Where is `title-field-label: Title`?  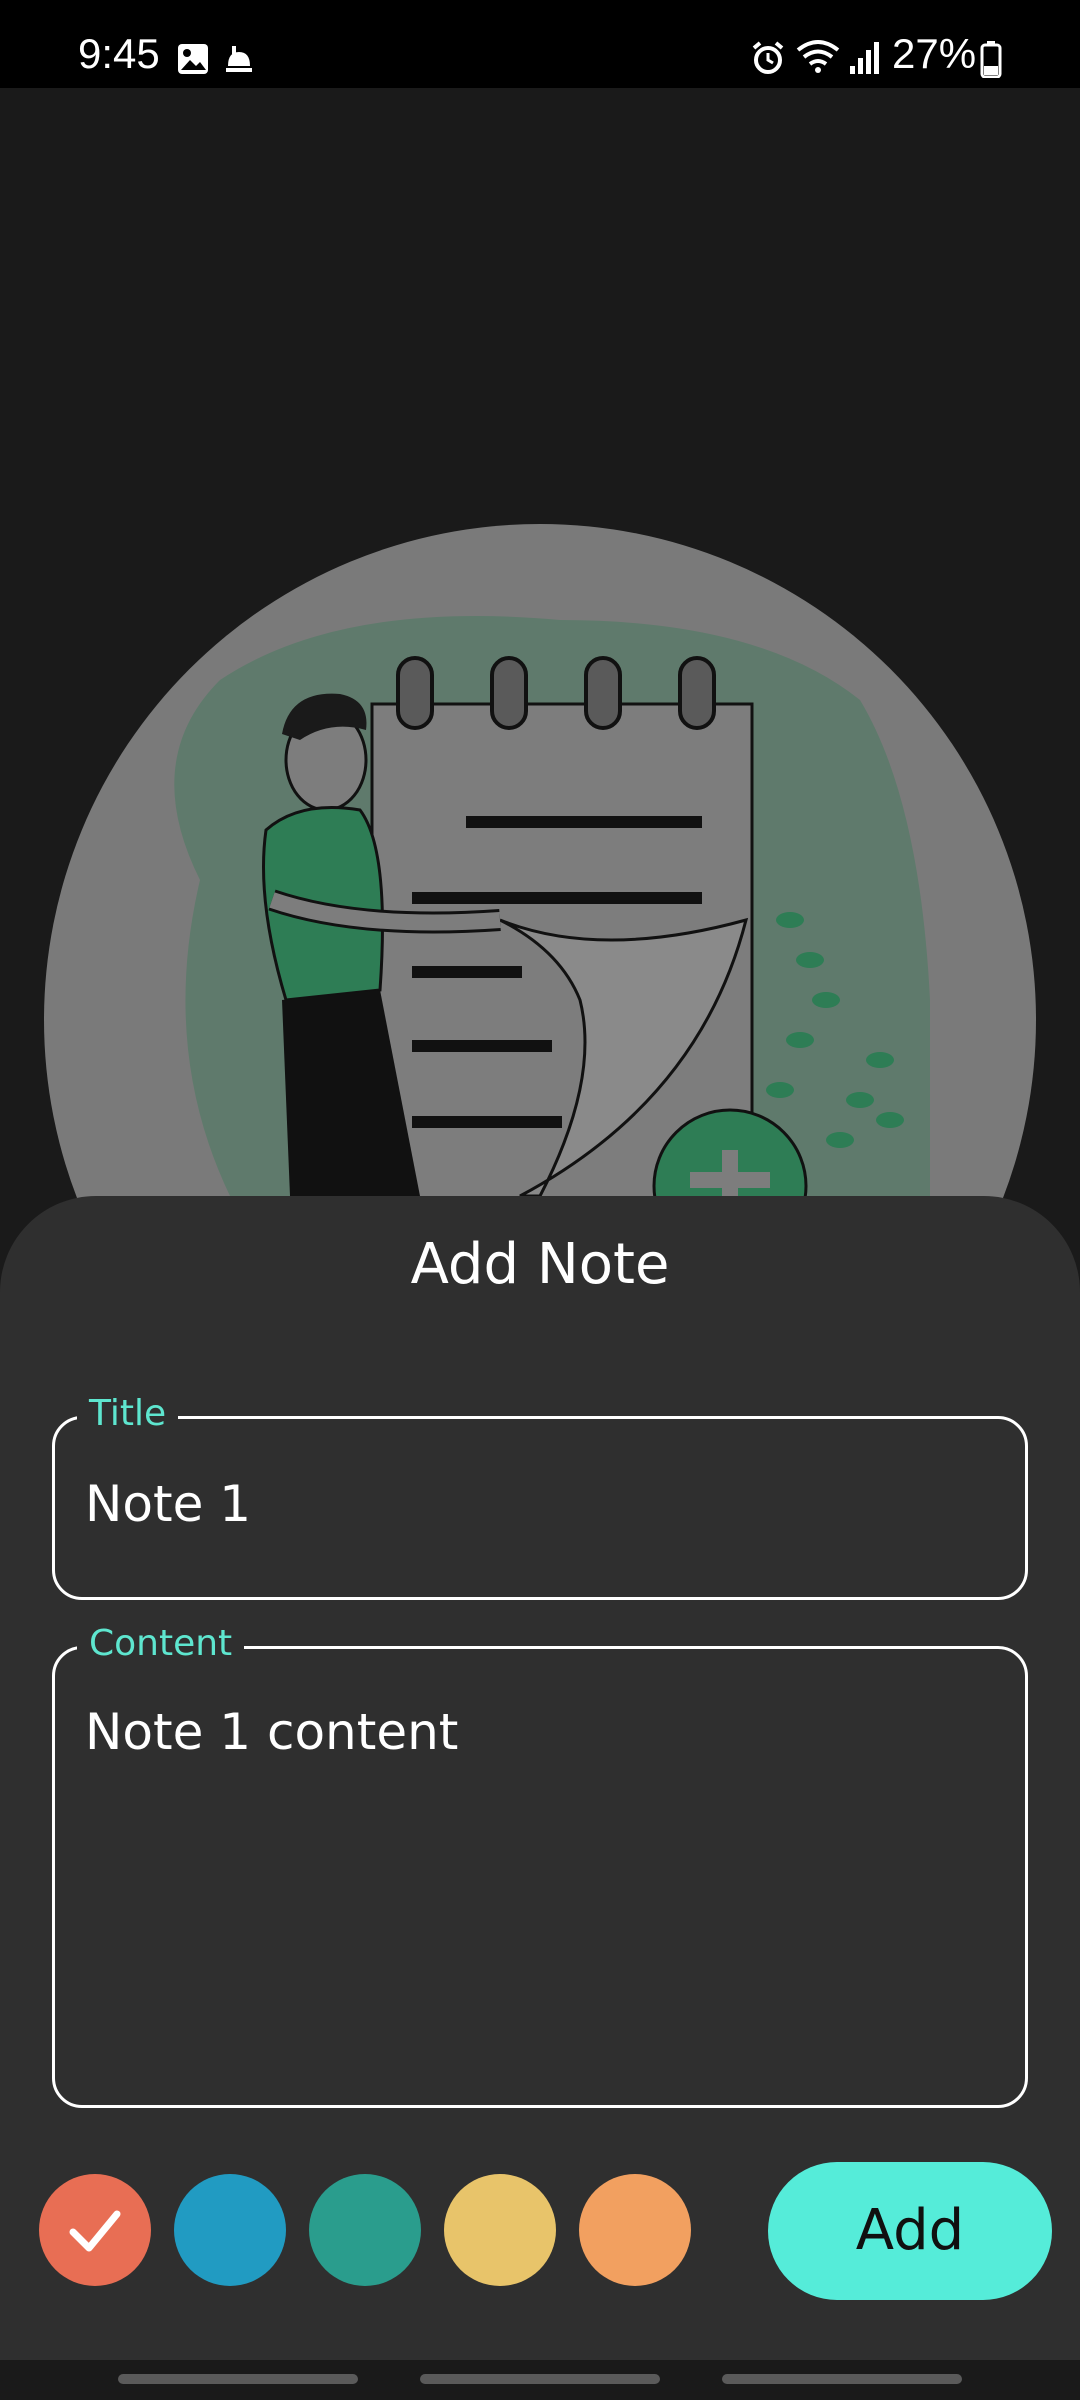 title-field-label: Title is located at coordinates (128, 1413).